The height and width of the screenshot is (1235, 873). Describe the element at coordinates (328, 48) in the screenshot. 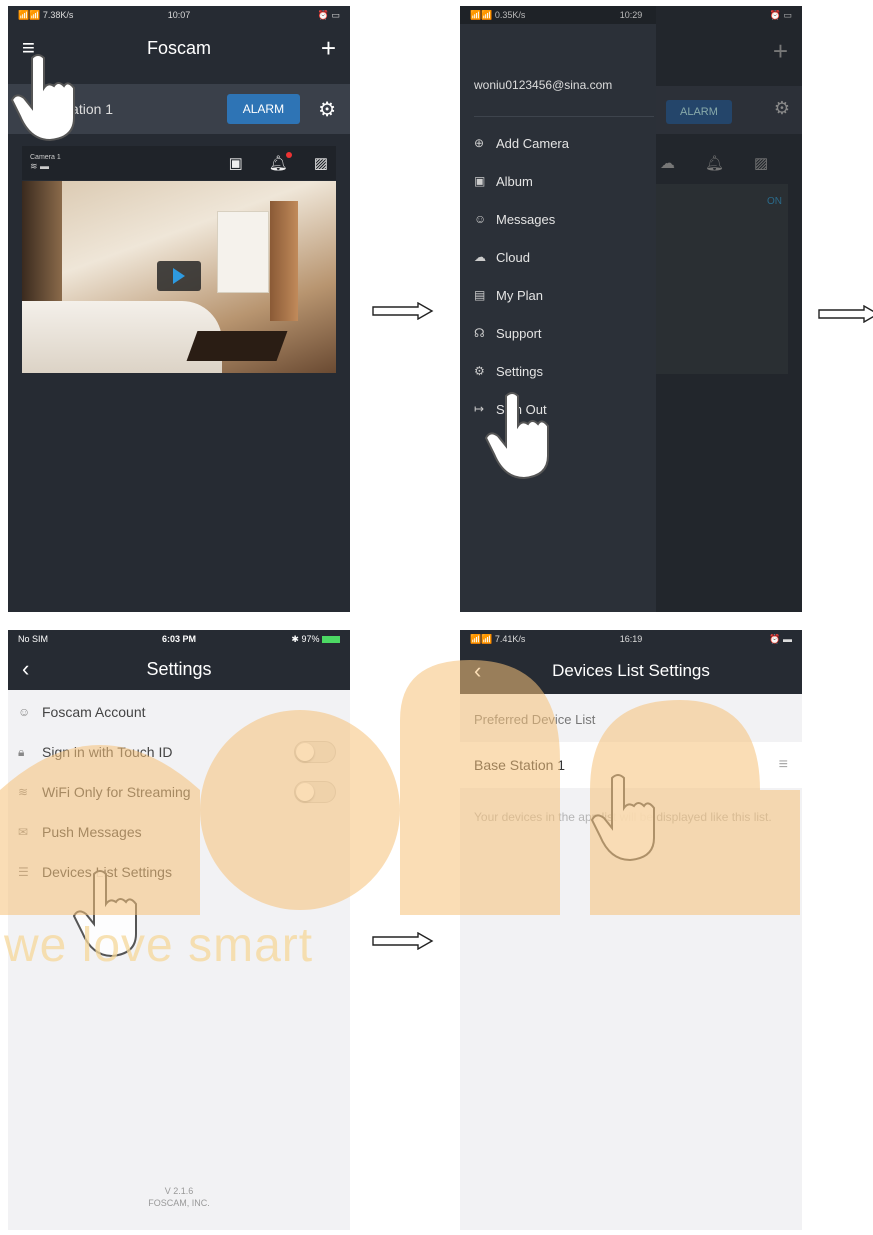

I see `add-icon: +` at that location.